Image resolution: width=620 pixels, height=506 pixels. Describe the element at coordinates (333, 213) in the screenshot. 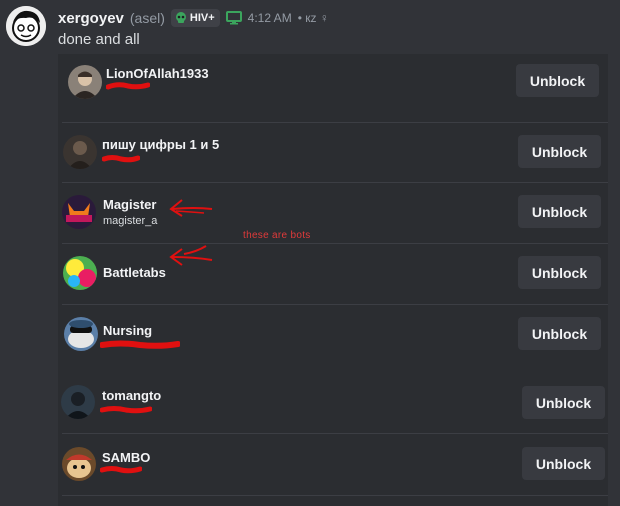

I see `list-item: Magister magister_a Unblock` at that location.